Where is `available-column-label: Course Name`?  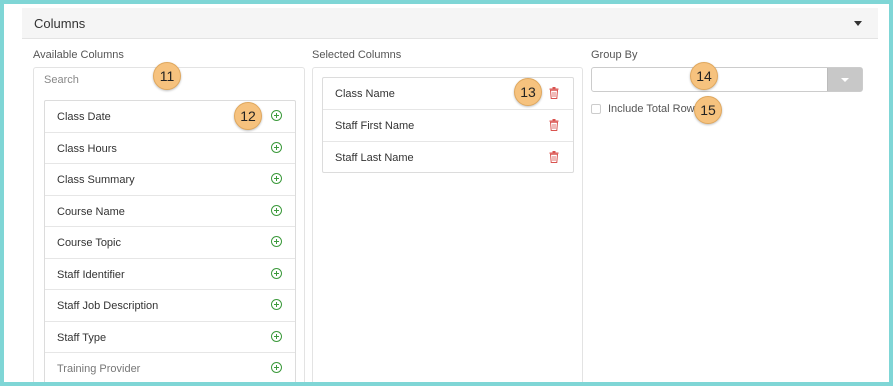
available-column-label: Course Name is located at coordinates (91, 211).